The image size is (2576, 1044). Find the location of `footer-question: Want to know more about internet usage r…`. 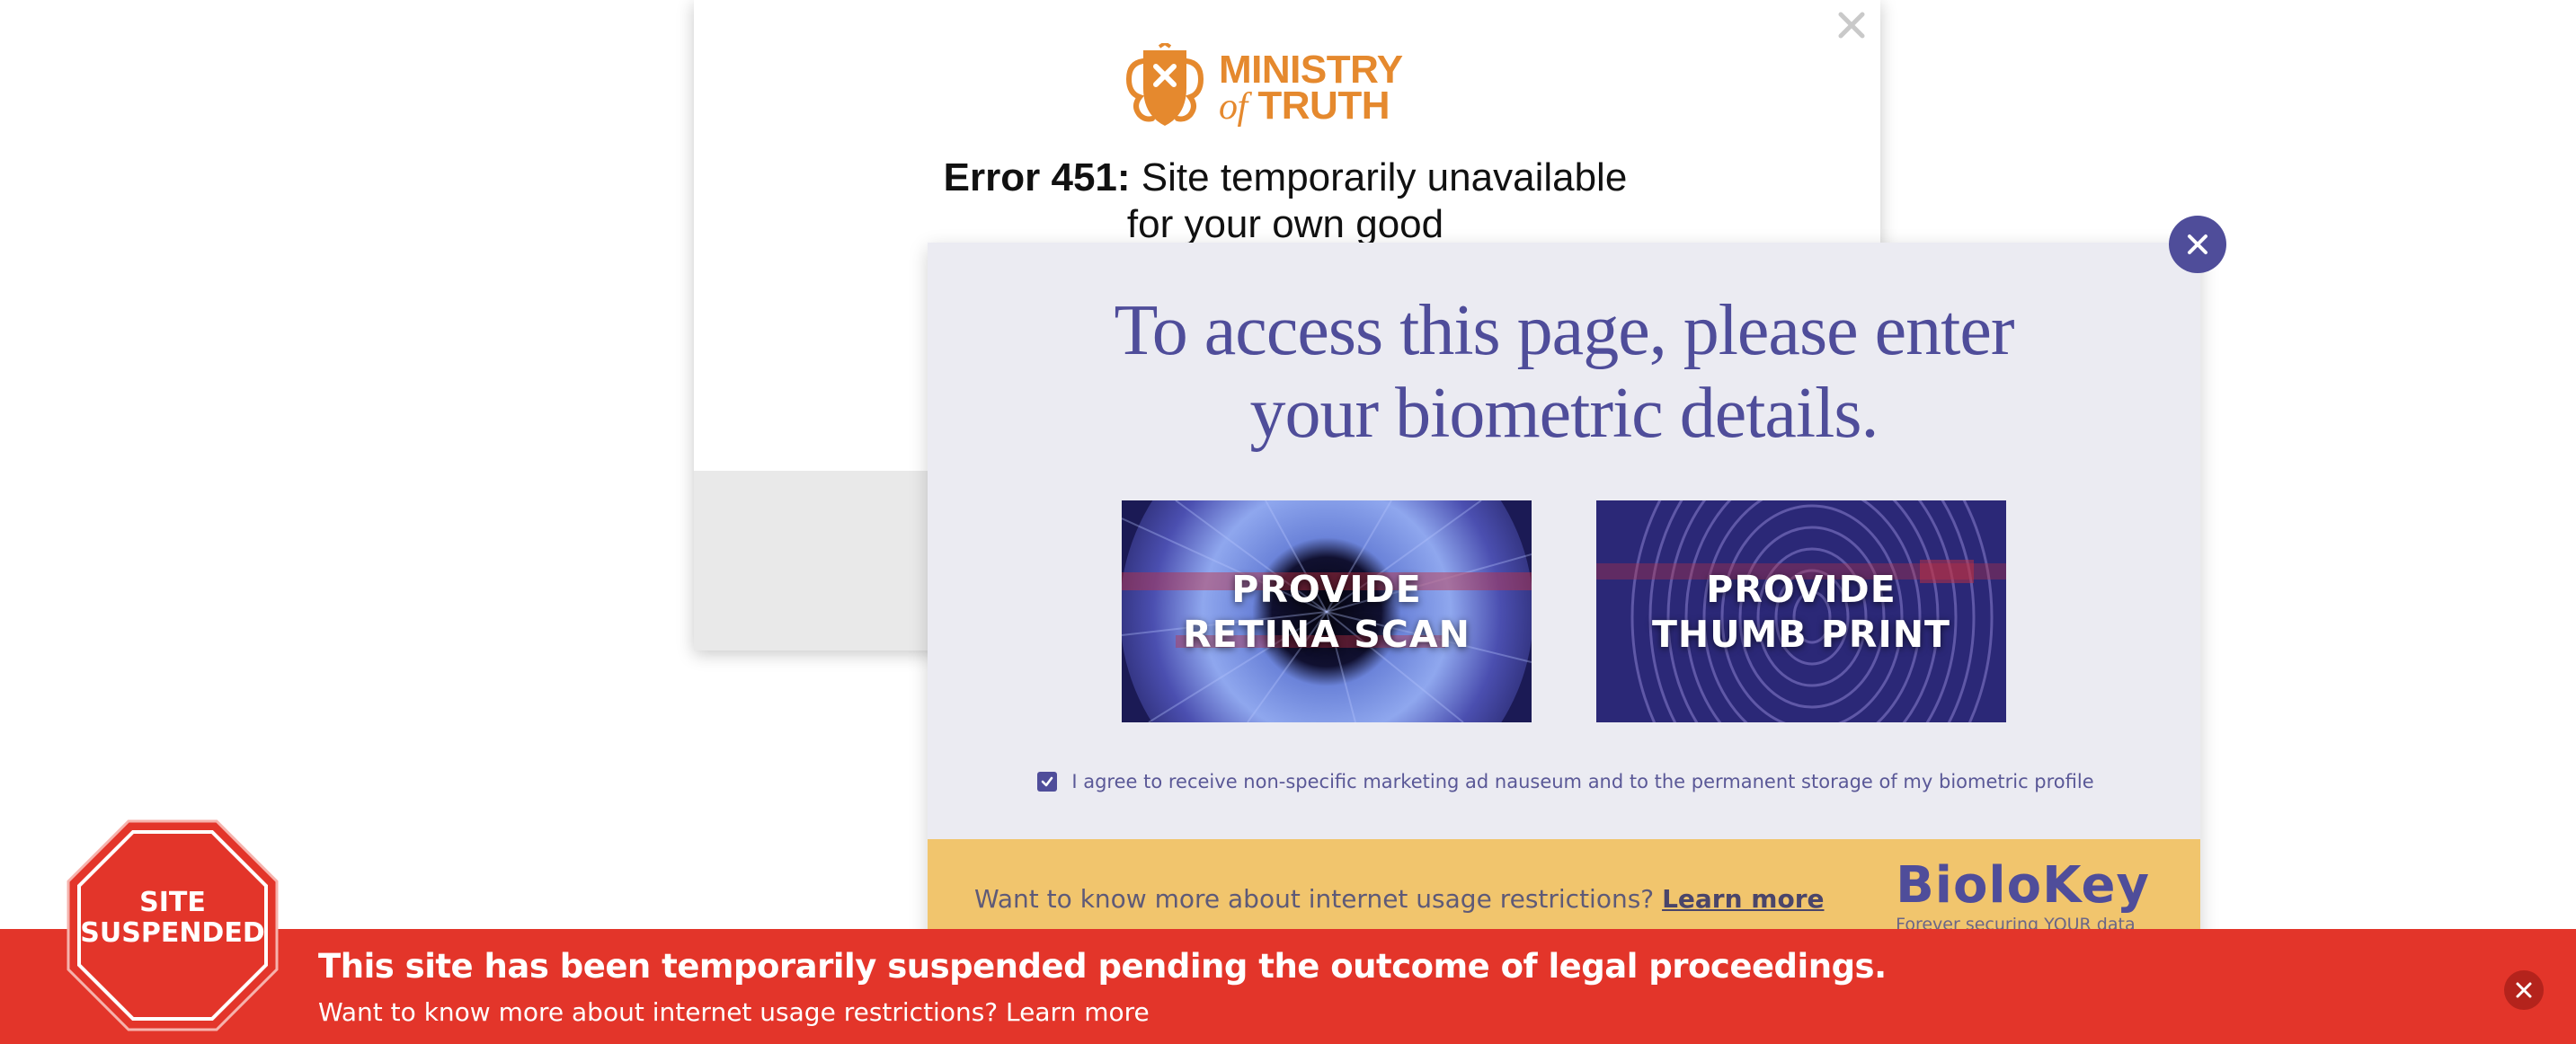

footer-question: Want to know more about internet usage r… is located at coordinates (1314, 899).